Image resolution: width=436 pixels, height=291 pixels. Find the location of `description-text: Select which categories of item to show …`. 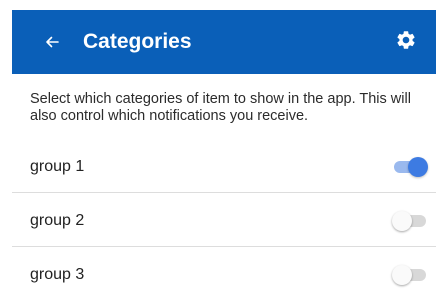

description-text: Select which categories of item to show … is located at coordinates (220, 107).